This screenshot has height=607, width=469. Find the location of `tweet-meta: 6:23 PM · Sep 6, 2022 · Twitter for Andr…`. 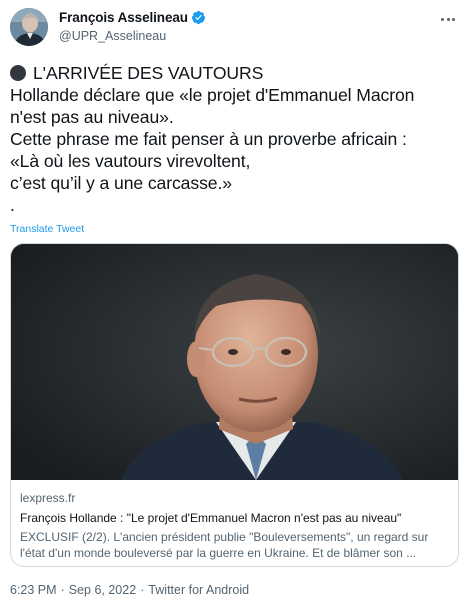

tweet-meta: 6:23 PM · Sep 6, 2022 · Twitter for Andr… is located at coordinates (129, 590).